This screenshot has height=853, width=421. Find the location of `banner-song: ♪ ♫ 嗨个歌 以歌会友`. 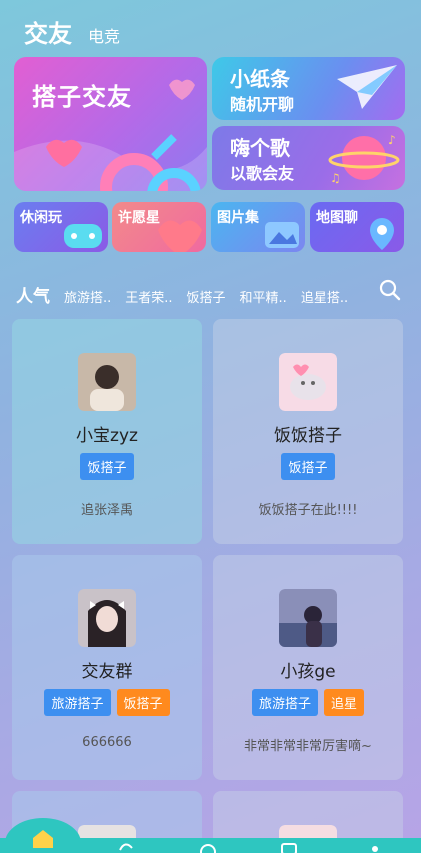

banner-song: ♪ ♫ 嗨个歌 以歌会友 is located at coordinates (308, 158).